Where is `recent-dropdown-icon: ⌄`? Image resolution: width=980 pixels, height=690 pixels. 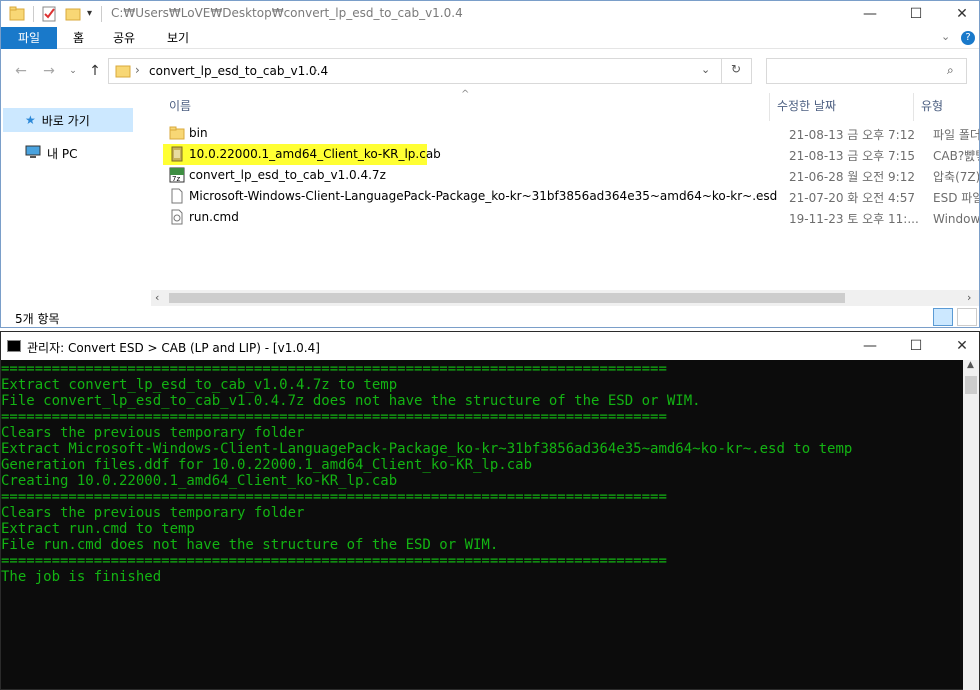
recent-dropdown-icon: ⌄ is located at coordinates (73, 71).